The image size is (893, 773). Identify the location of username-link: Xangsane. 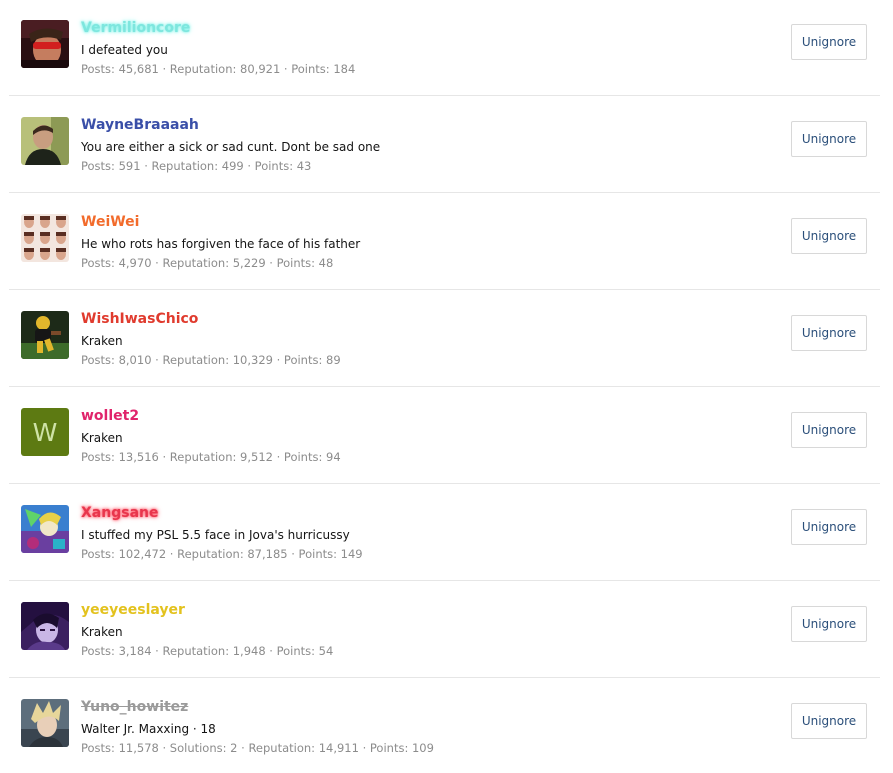
(119, 513).